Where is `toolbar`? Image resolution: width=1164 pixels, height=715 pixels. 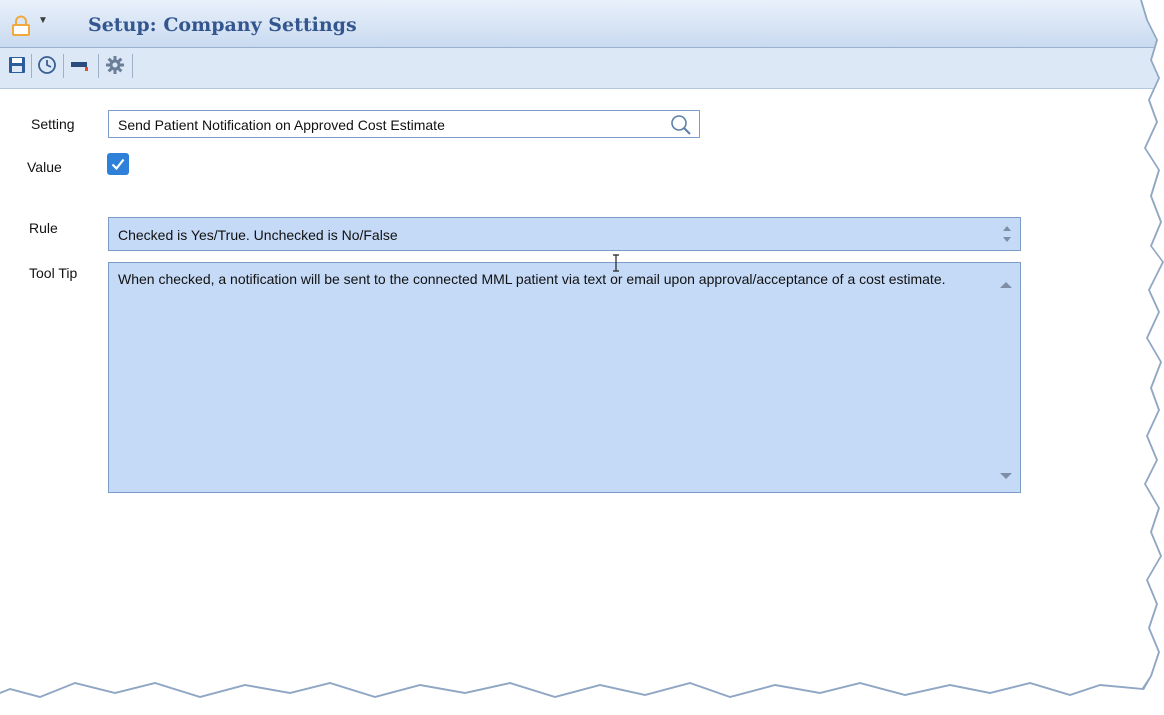
toolbar is located at coordinates (581, 68).